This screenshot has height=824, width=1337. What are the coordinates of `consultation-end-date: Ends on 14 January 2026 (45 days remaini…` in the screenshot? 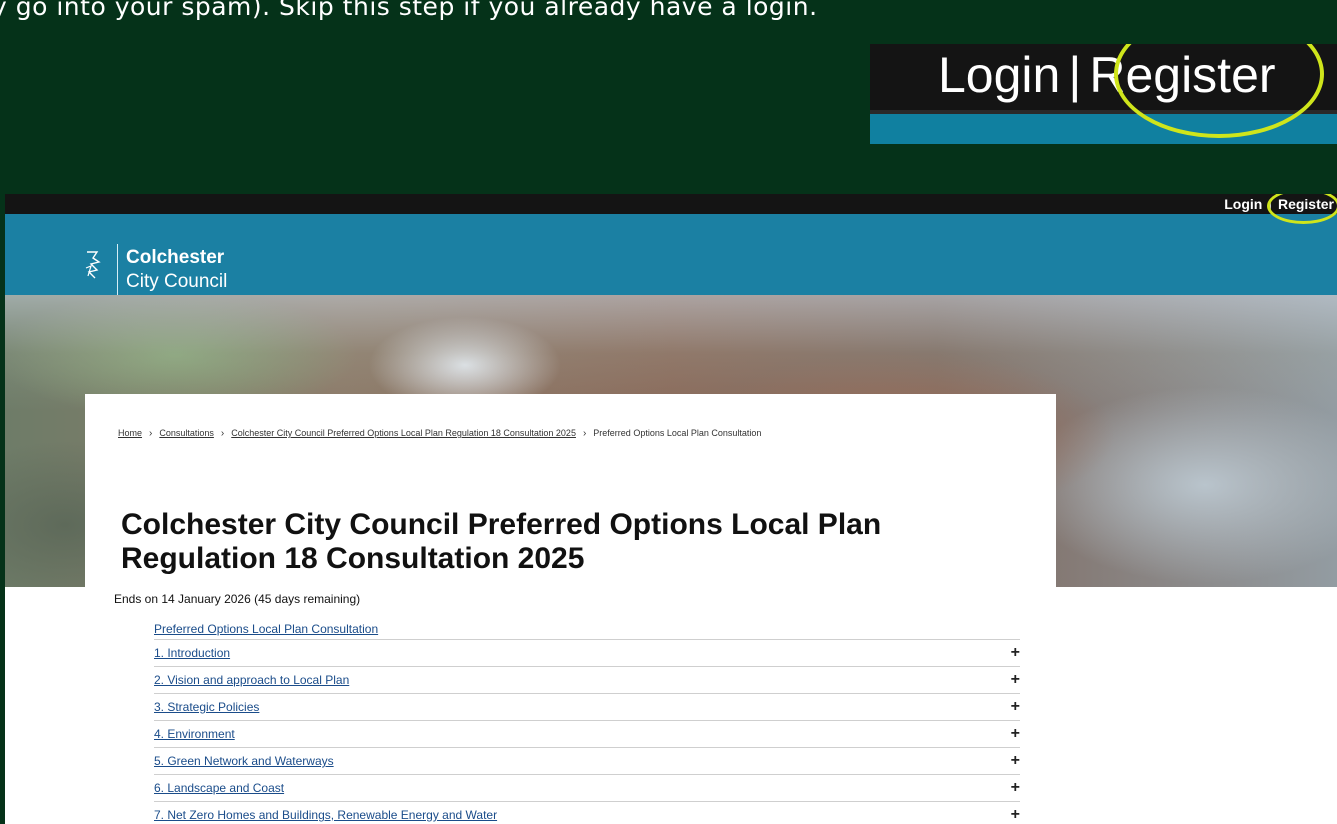 It's located at (237, 599).